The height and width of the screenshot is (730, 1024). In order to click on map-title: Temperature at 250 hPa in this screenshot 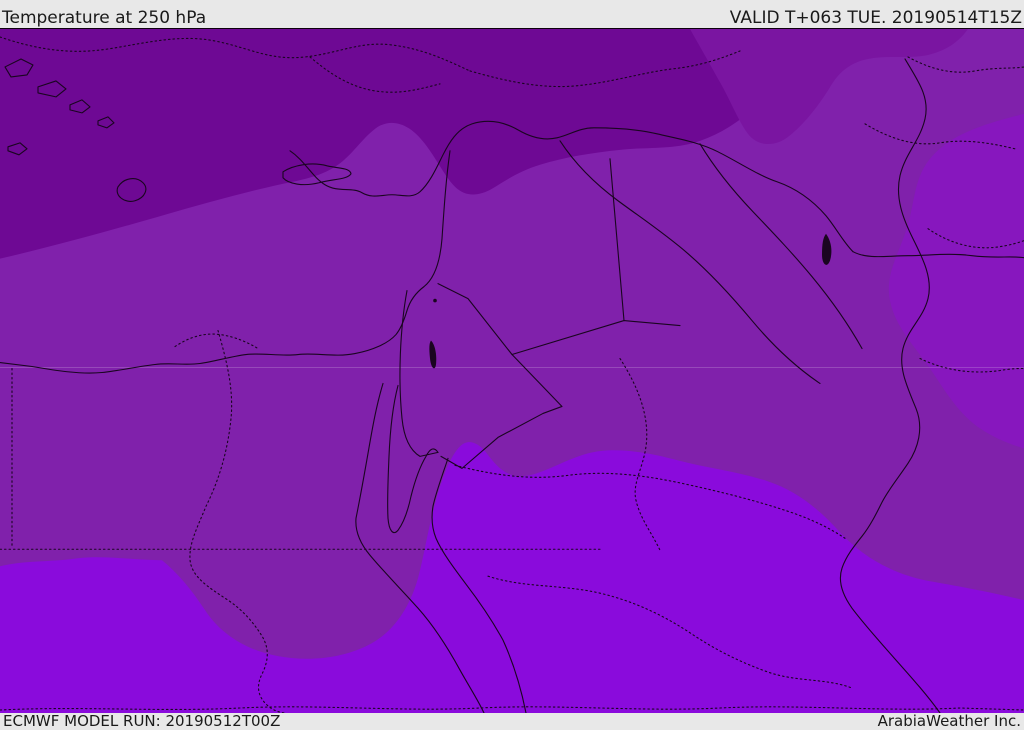, I will do `click(104, 18)`.